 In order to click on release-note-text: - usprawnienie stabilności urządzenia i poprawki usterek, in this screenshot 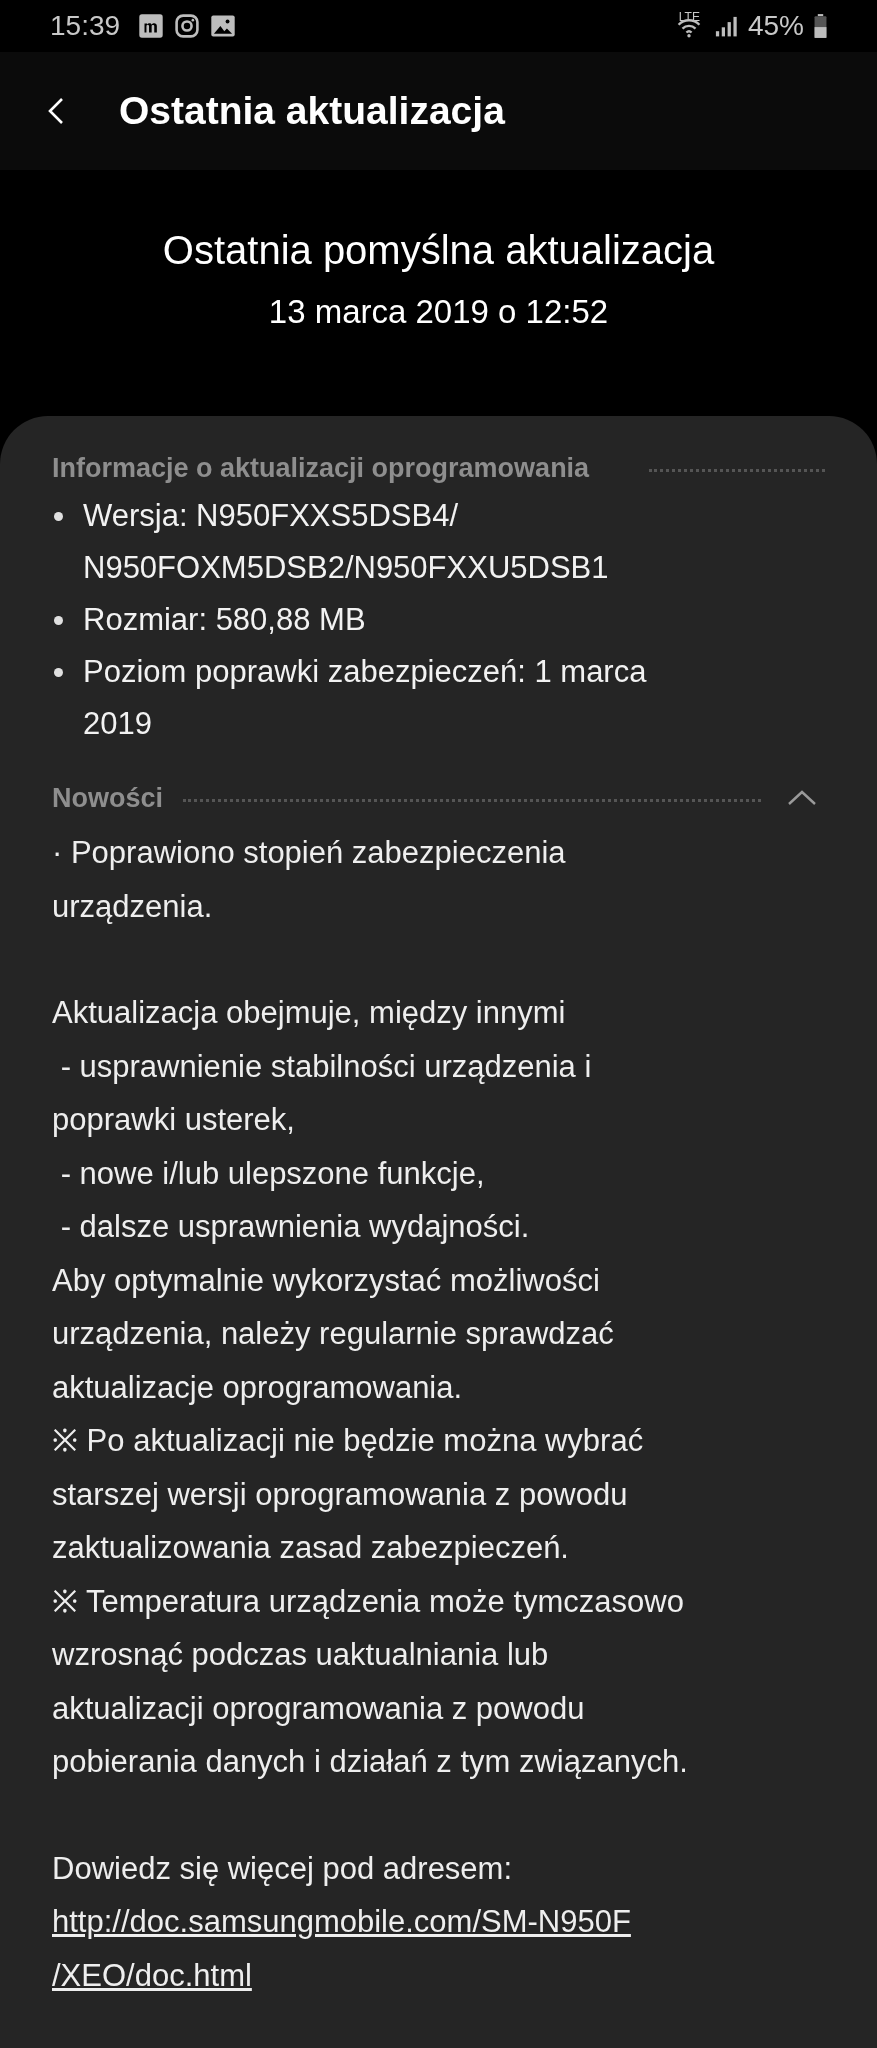, I will do `click(322, 1093)`.